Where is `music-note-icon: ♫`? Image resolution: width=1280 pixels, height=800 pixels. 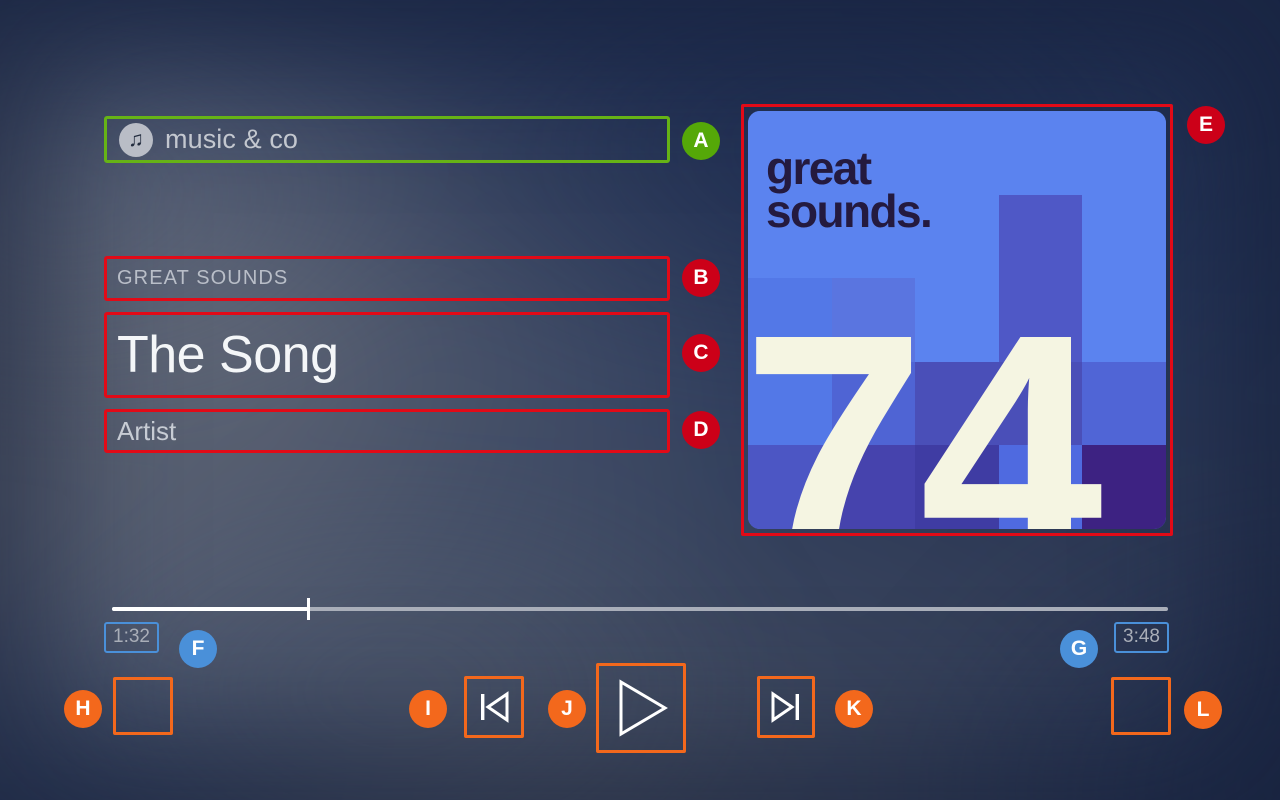
music-note-icon: ♫ is located at coordinates (136, 139).